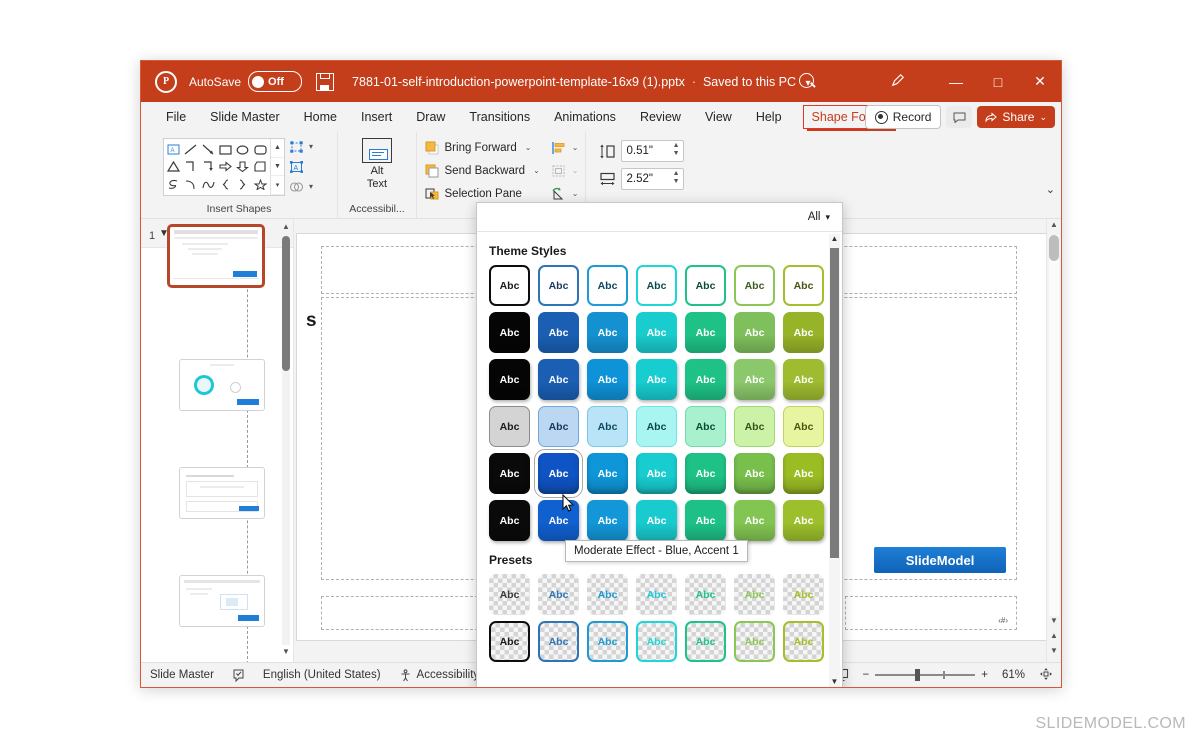 Image resolution: width=1200 pixels, height=743 pixels. What do you see at coordinates (652, 151) in the screenshot?
I see `shape-height-input: 0.51" ▲ ▼` at bounding box center [652, 151].